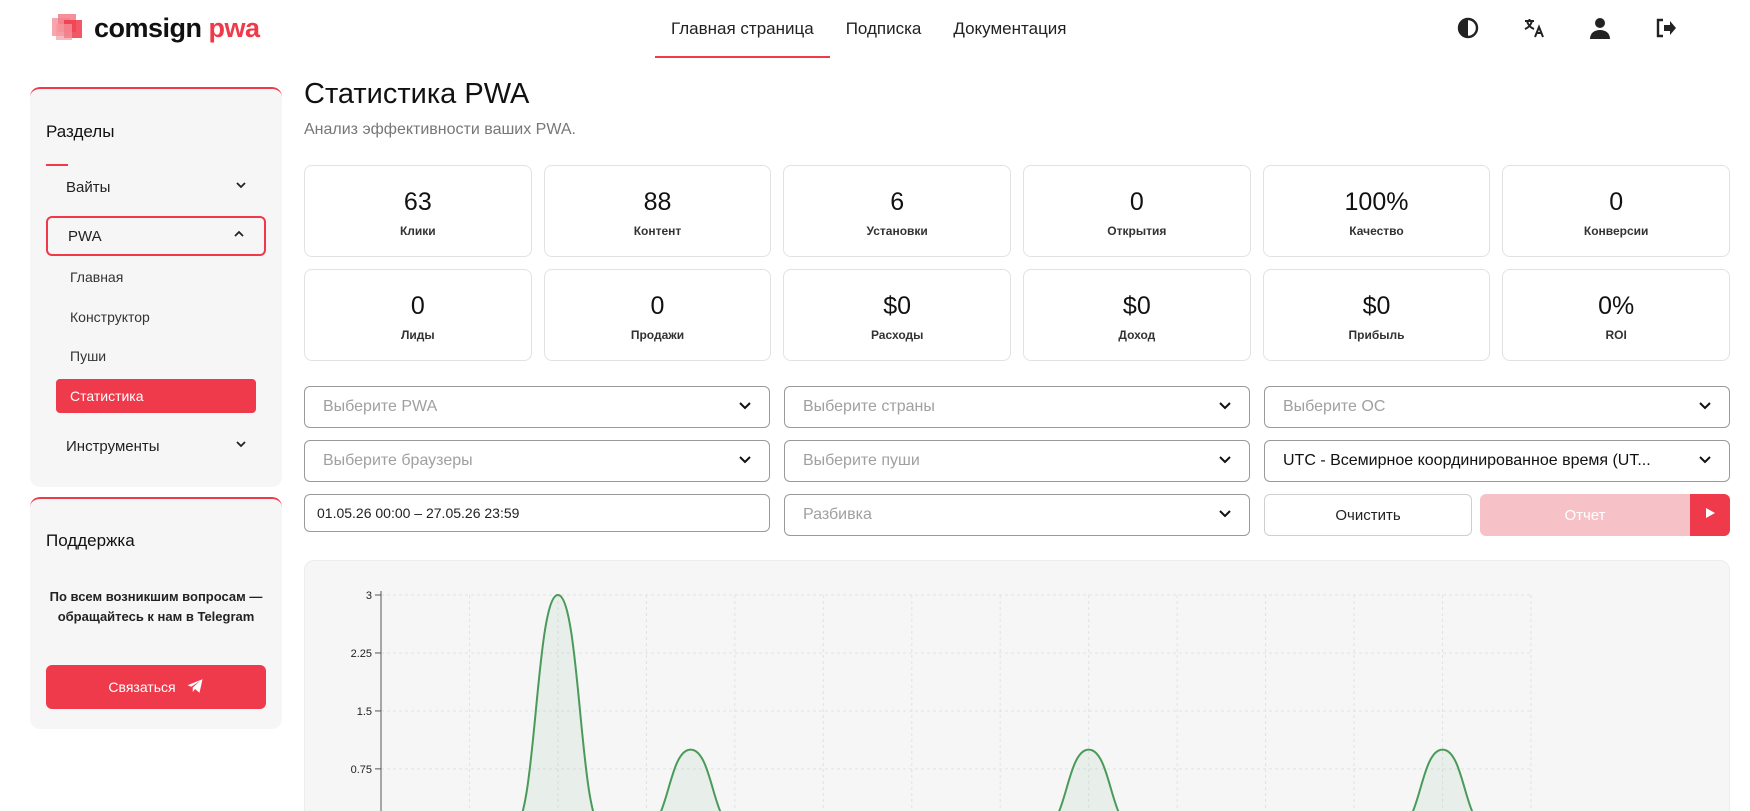 The width and height of the screenshot is (1750, 811). What do you see at coordinates (234, 27) in the screenshot?
I see `logo-accent: pwa` at bounding box center [234, 27].